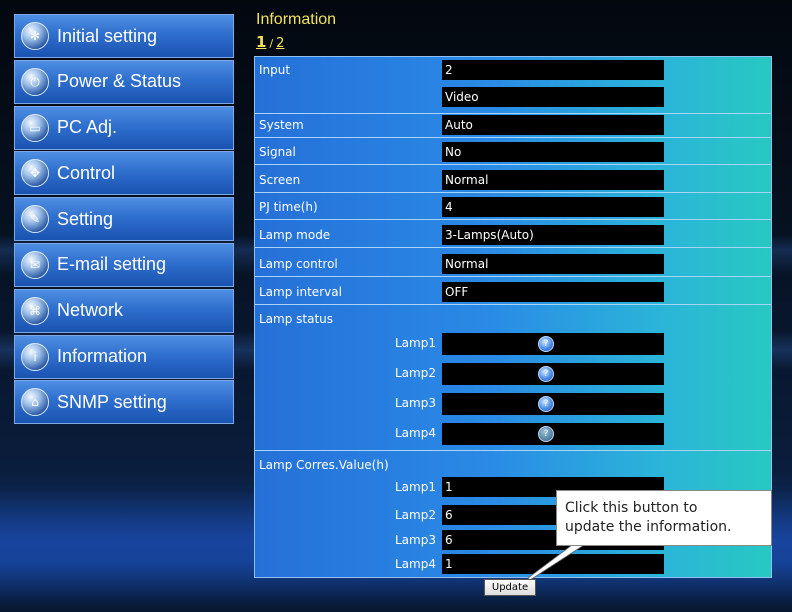 This screenshot has width=792, height=612. What do you see at coordinates (35, 310) in the screenshot?
I see `network-icon: ⌘` at bounding box center [35, 310].